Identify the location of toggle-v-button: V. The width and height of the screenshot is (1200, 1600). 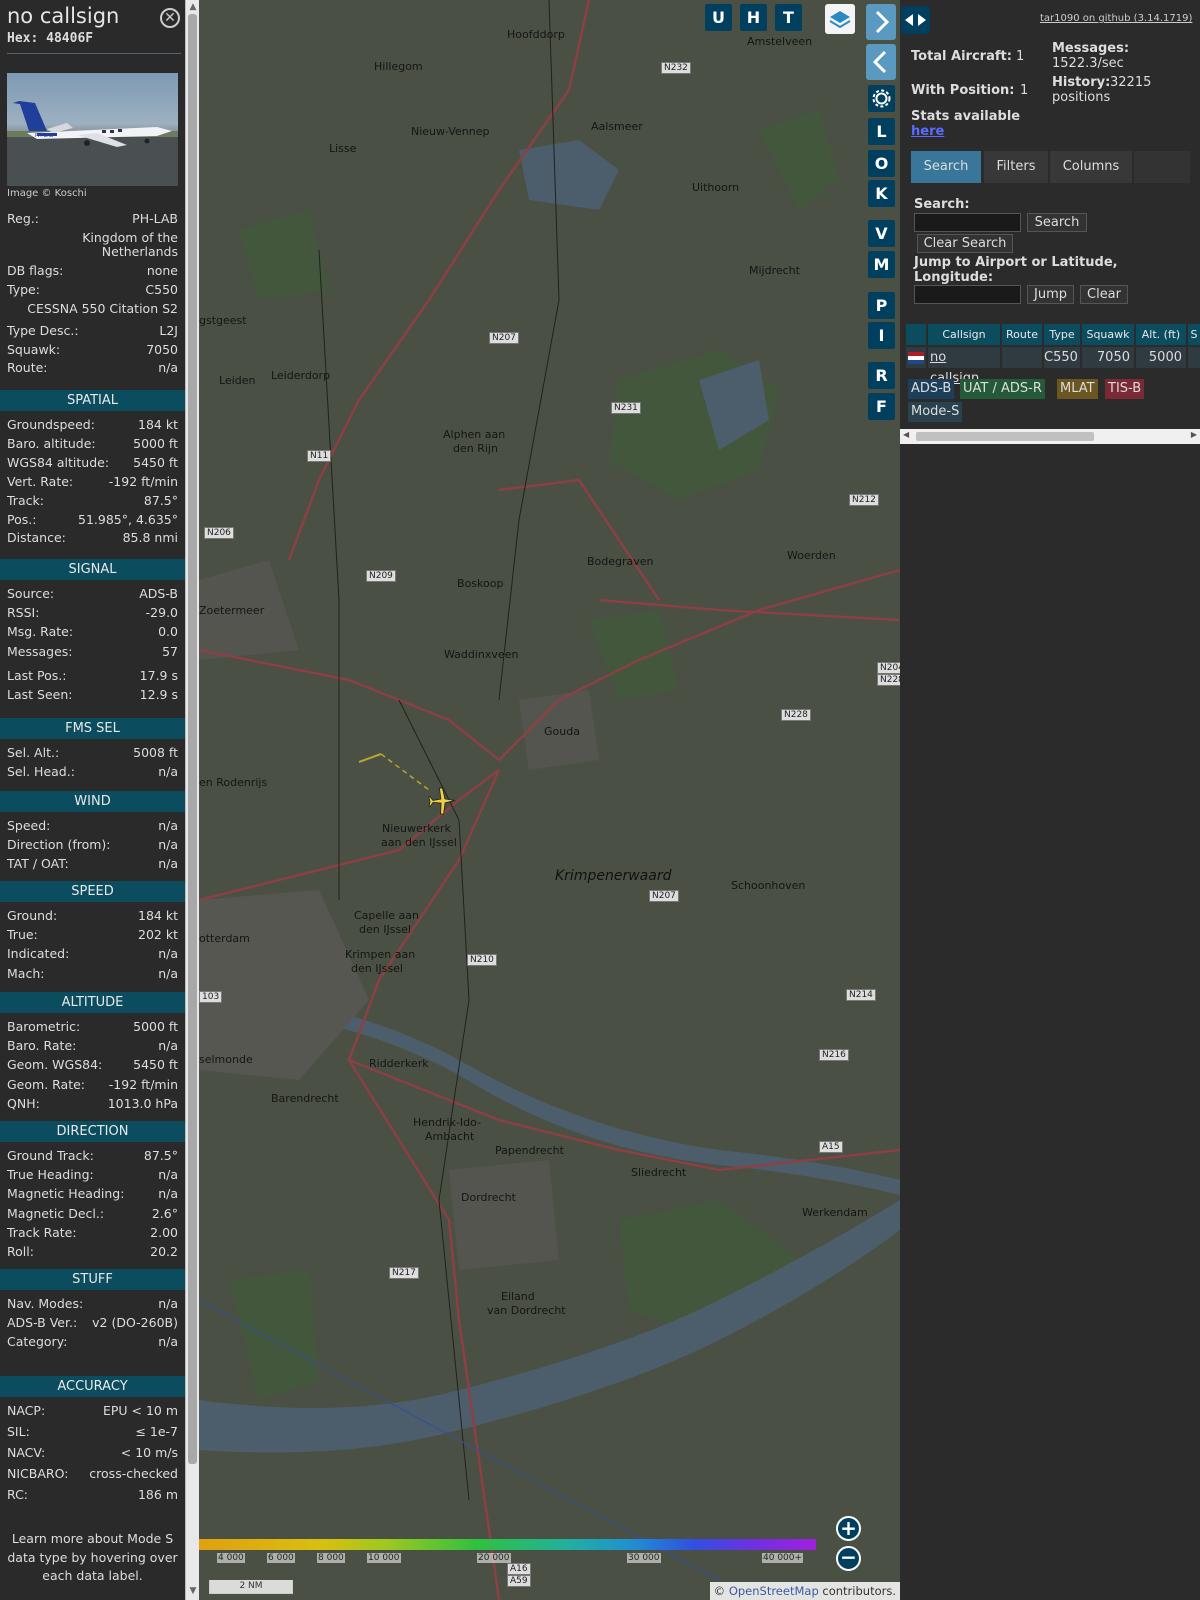
(881, 233).